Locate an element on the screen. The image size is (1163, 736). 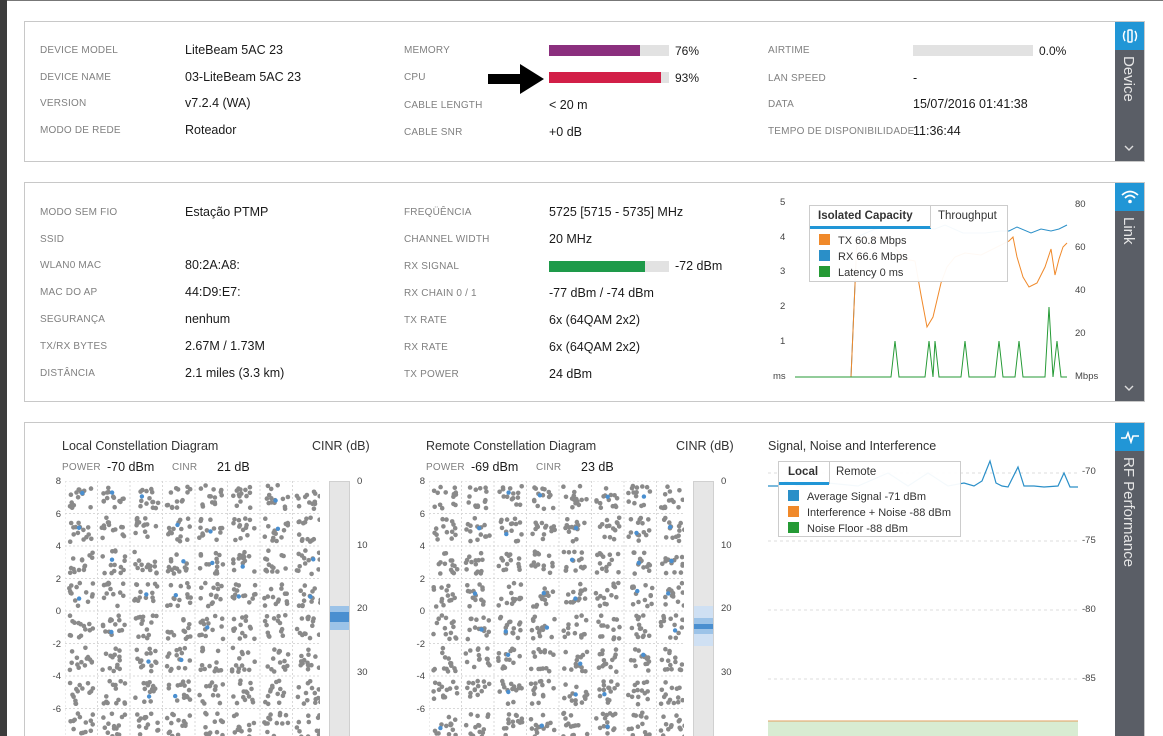
tab-throughput: Throughput is located at coordinates (967, 216).